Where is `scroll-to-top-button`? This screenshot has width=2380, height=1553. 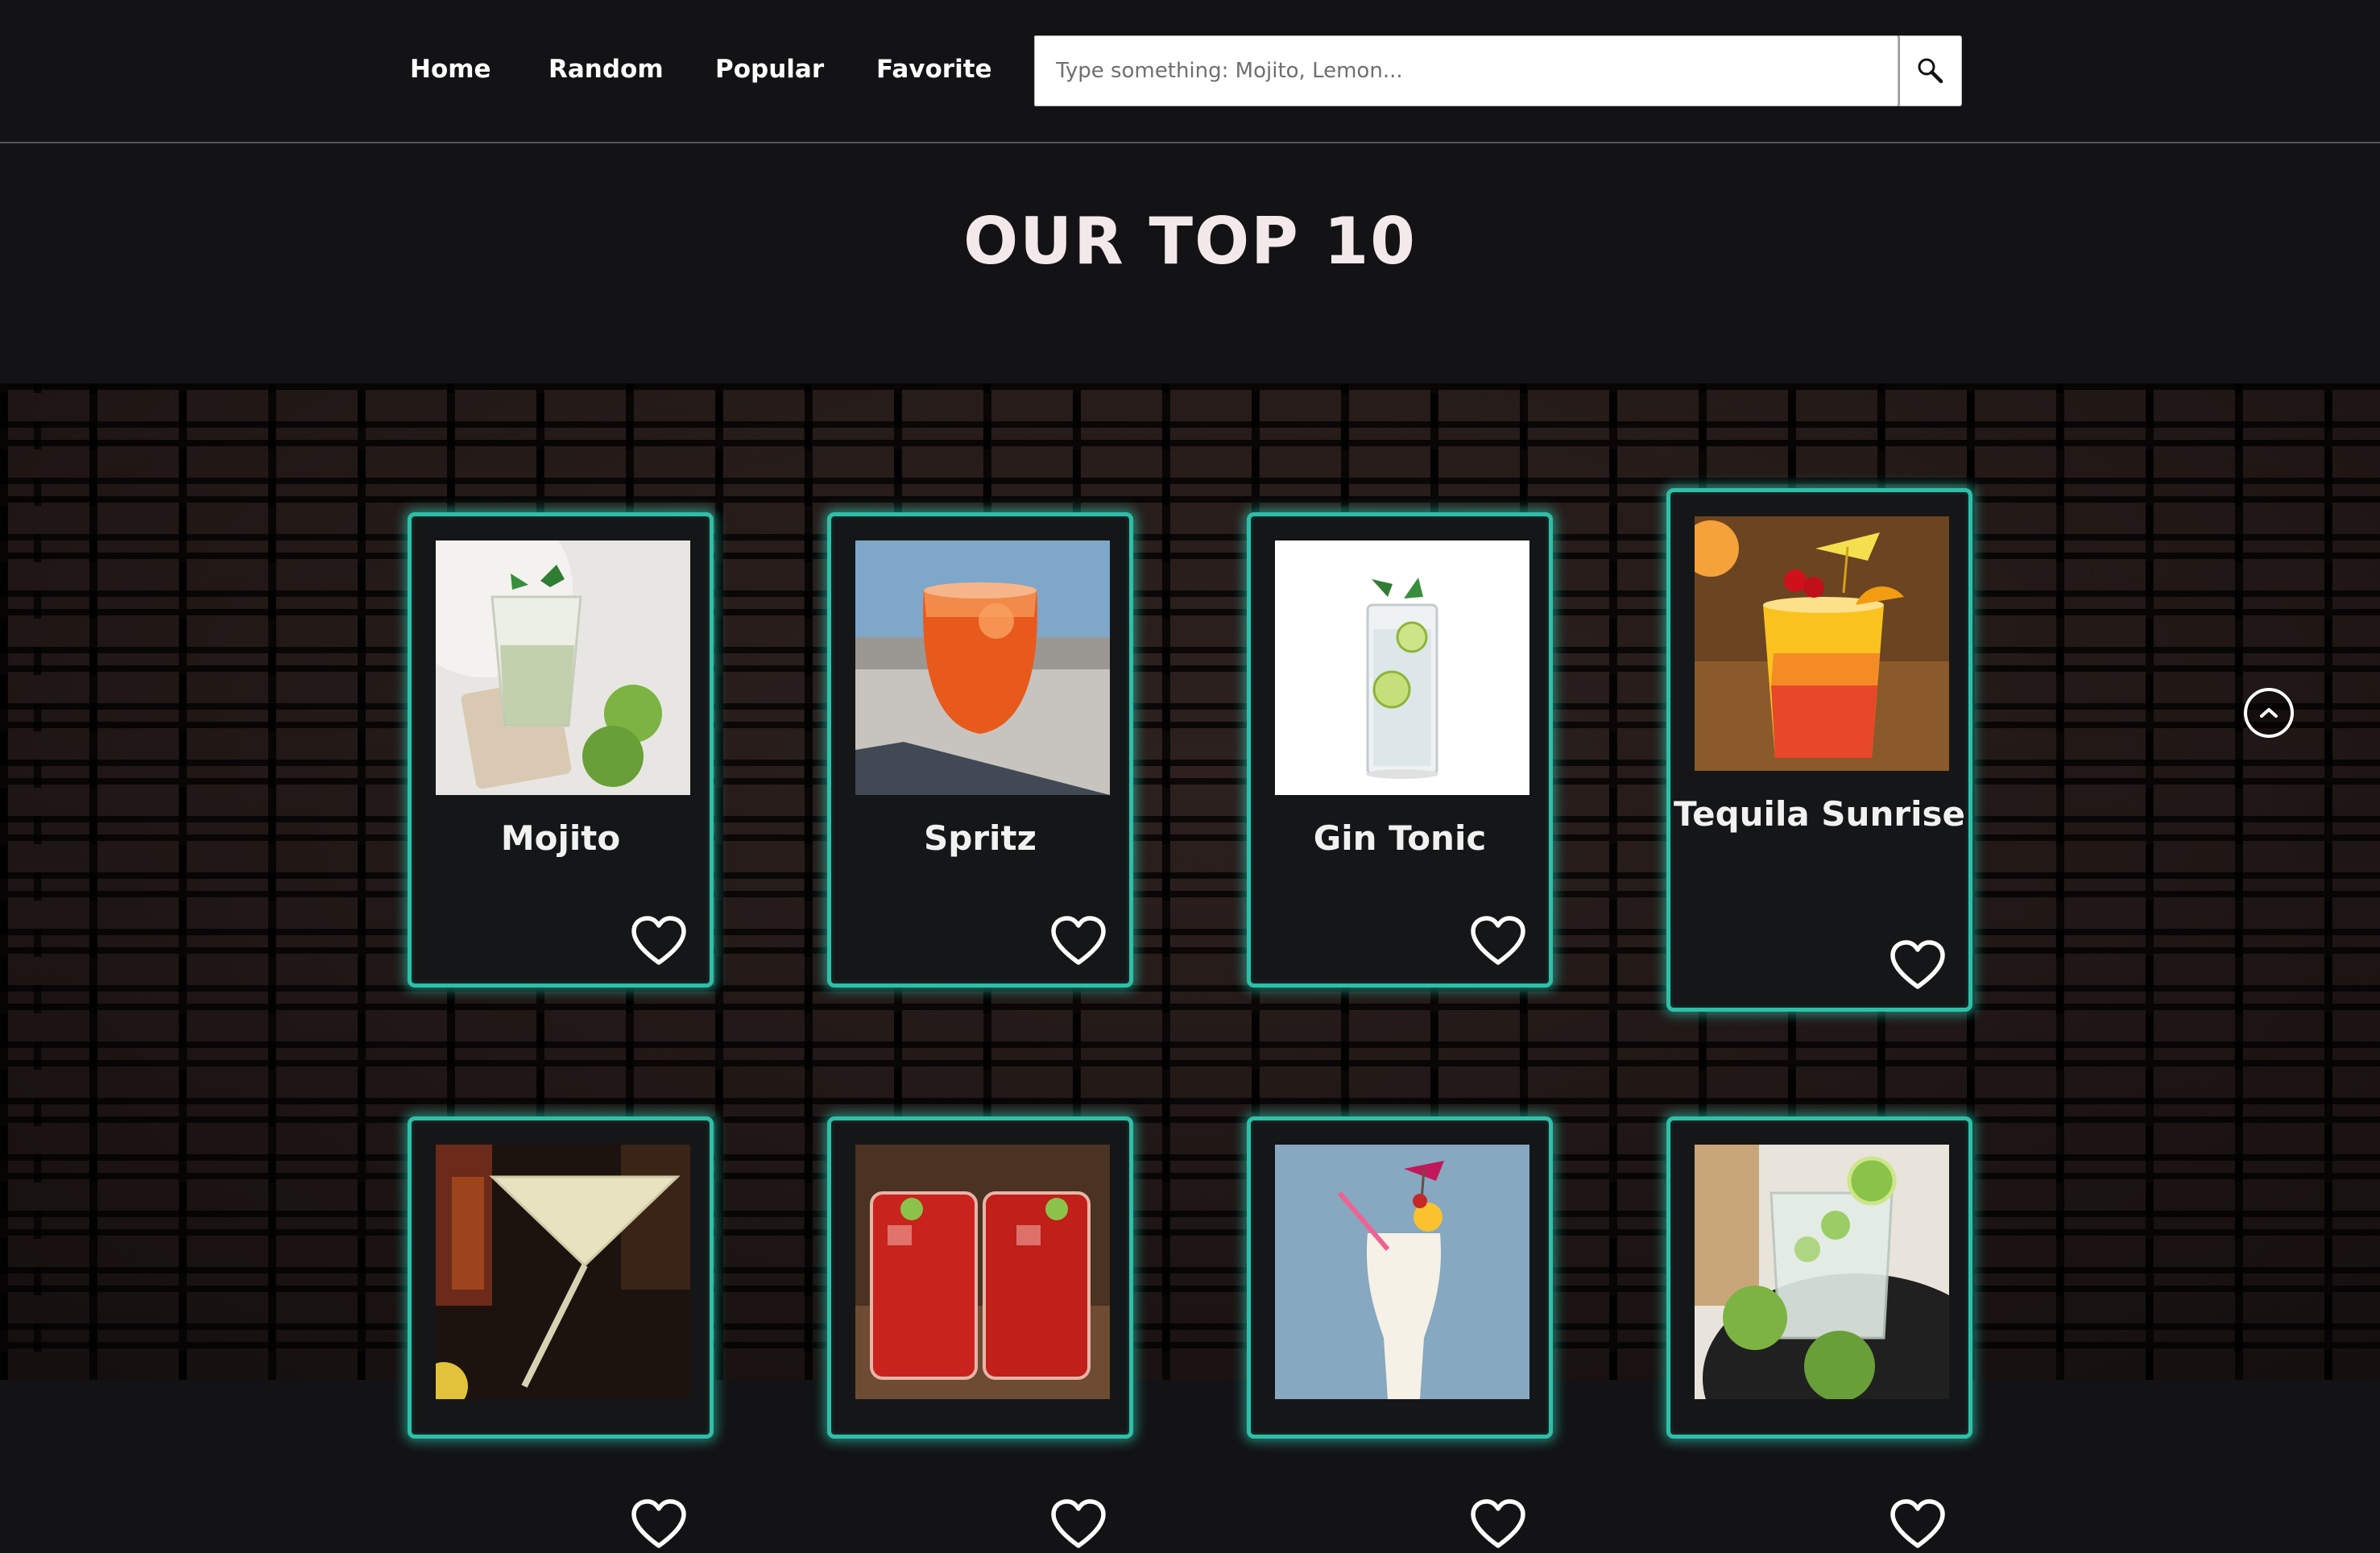 scroll-to-top-button is located at coordinates (2269, 713).